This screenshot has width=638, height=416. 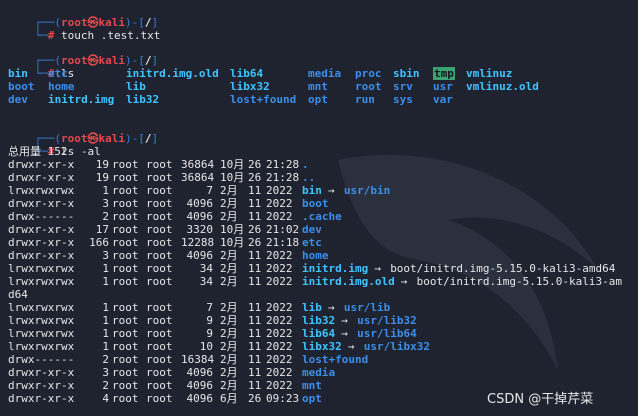 I want to click on ls-entry: sbin, so click(x=406, y=73).